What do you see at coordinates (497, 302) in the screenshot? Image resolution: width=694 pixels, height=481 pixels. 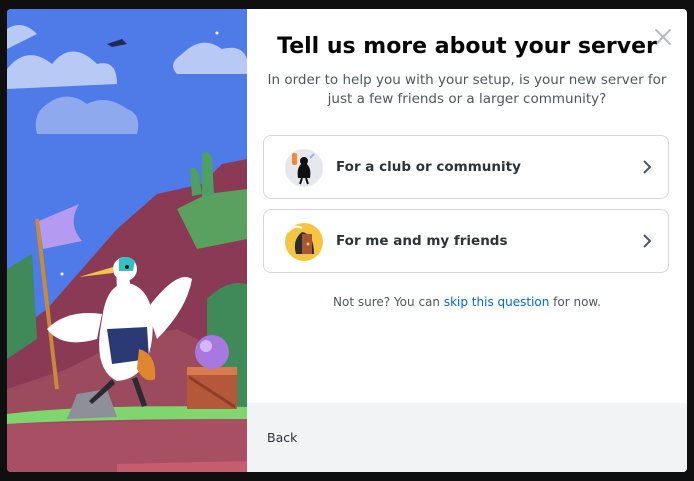 I see `skip-question-link: skip this question` at bounding box center [497, 302].